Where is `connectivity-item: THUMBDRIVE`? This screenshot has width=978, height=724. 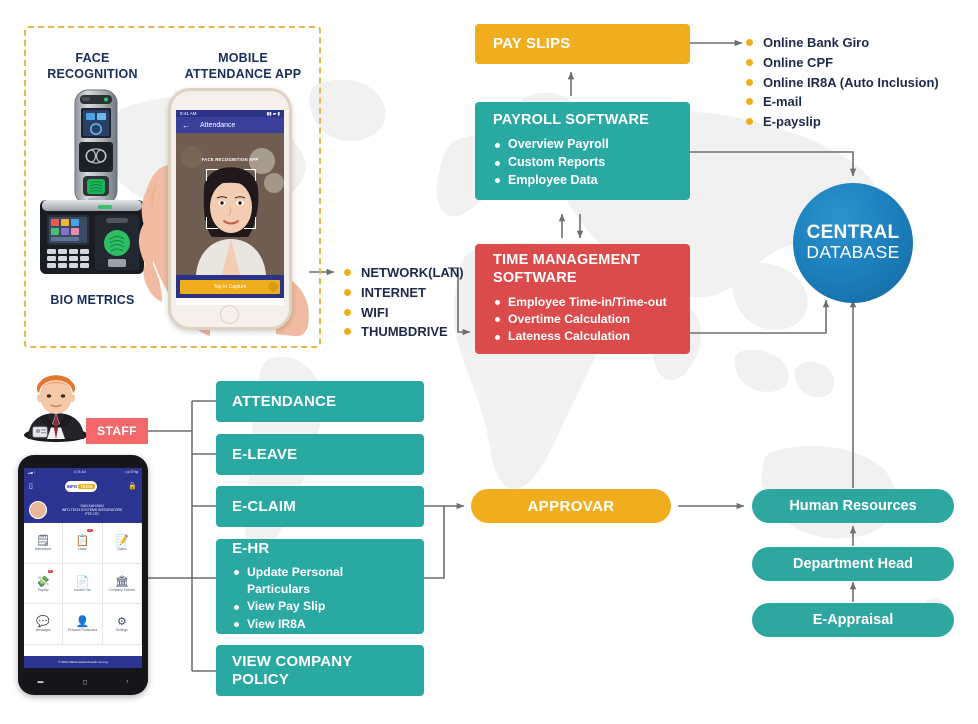 connectivity-item: THUMBDRIVE is located at coordinates (404, 332).